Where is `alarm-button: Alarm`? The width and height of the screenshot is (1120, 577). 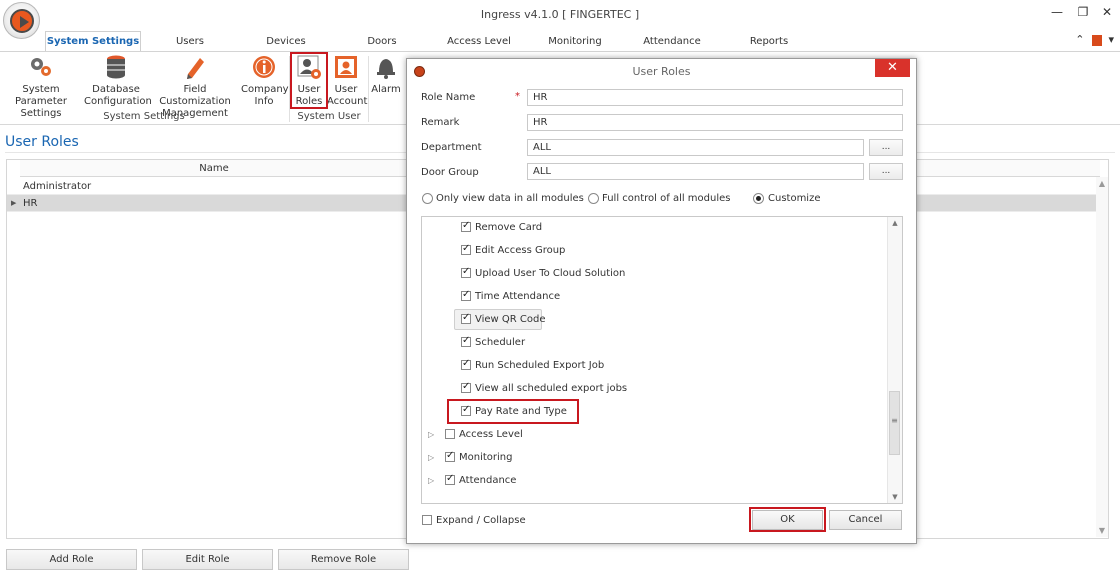
alarm-button: Alarm is located at coordinates (386, 75).